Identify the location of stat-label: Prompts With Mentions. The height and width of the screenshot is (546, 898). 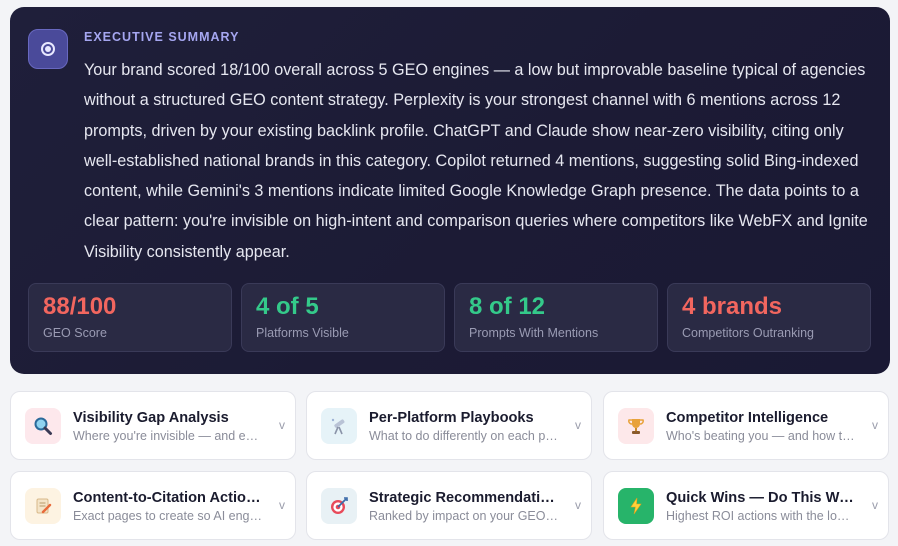
(534, 333).